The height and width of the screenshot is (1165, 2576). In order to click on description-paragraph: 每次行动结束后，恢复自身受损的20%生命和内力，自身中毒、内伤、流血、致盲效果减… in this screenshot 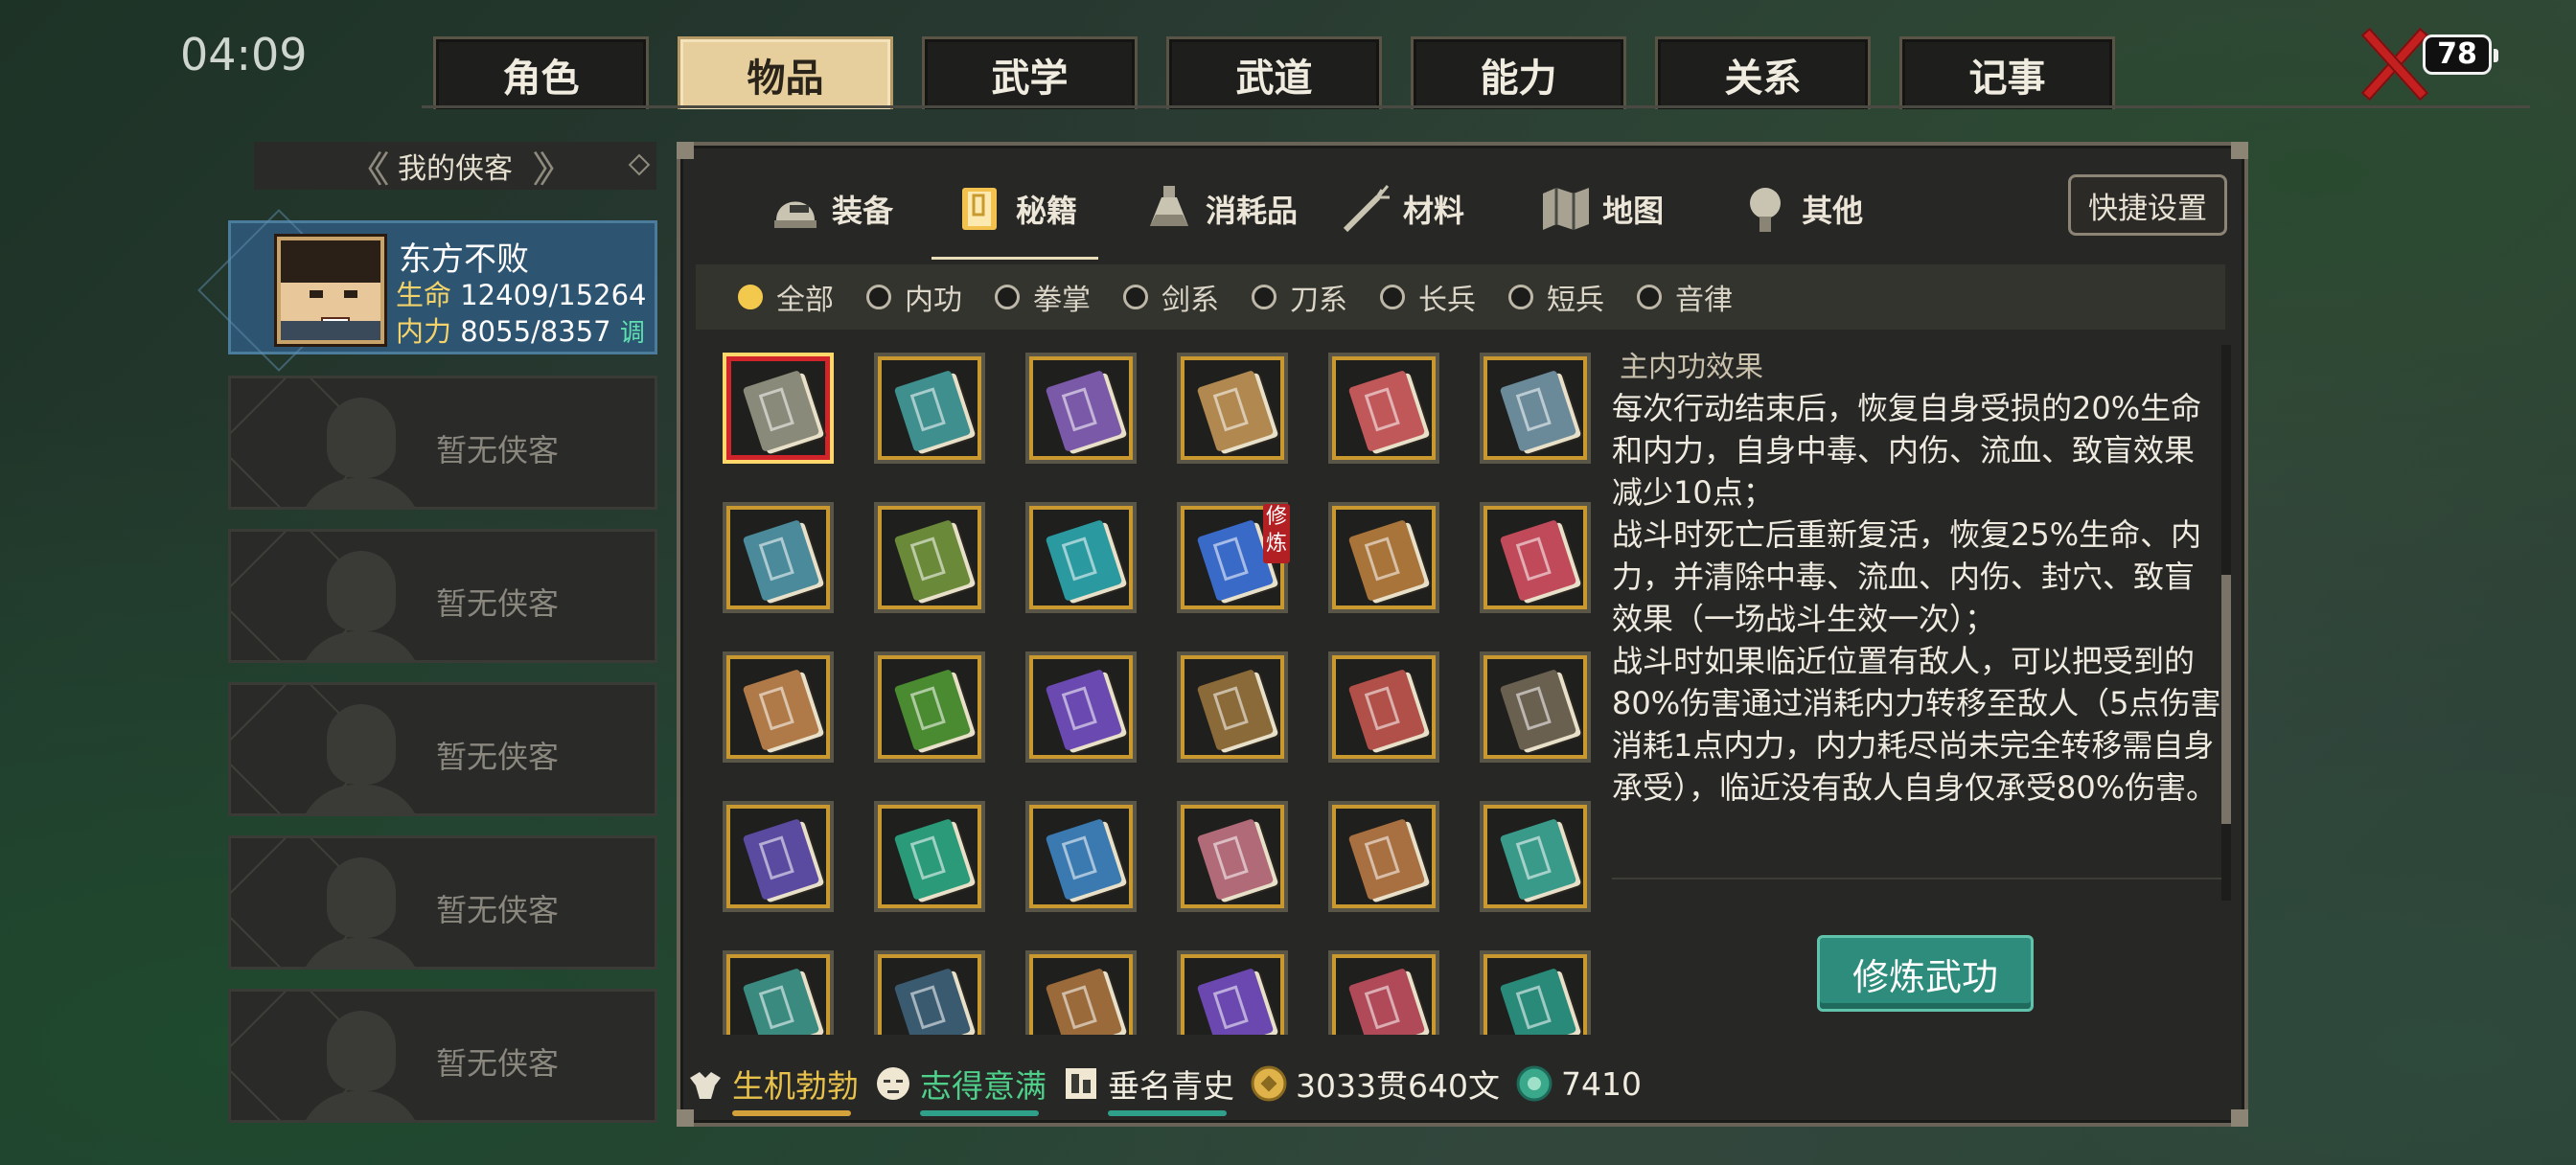, I will do `click(1907, 451)`.